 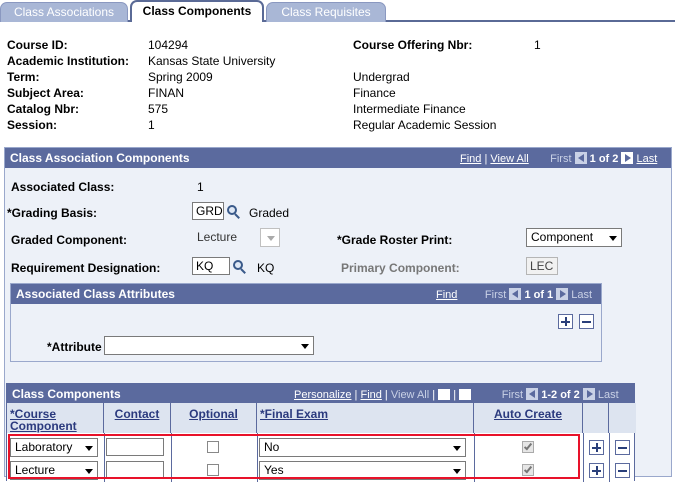 I want to click on graded-component-label: Graded Component:, so click(x=69, y=240).